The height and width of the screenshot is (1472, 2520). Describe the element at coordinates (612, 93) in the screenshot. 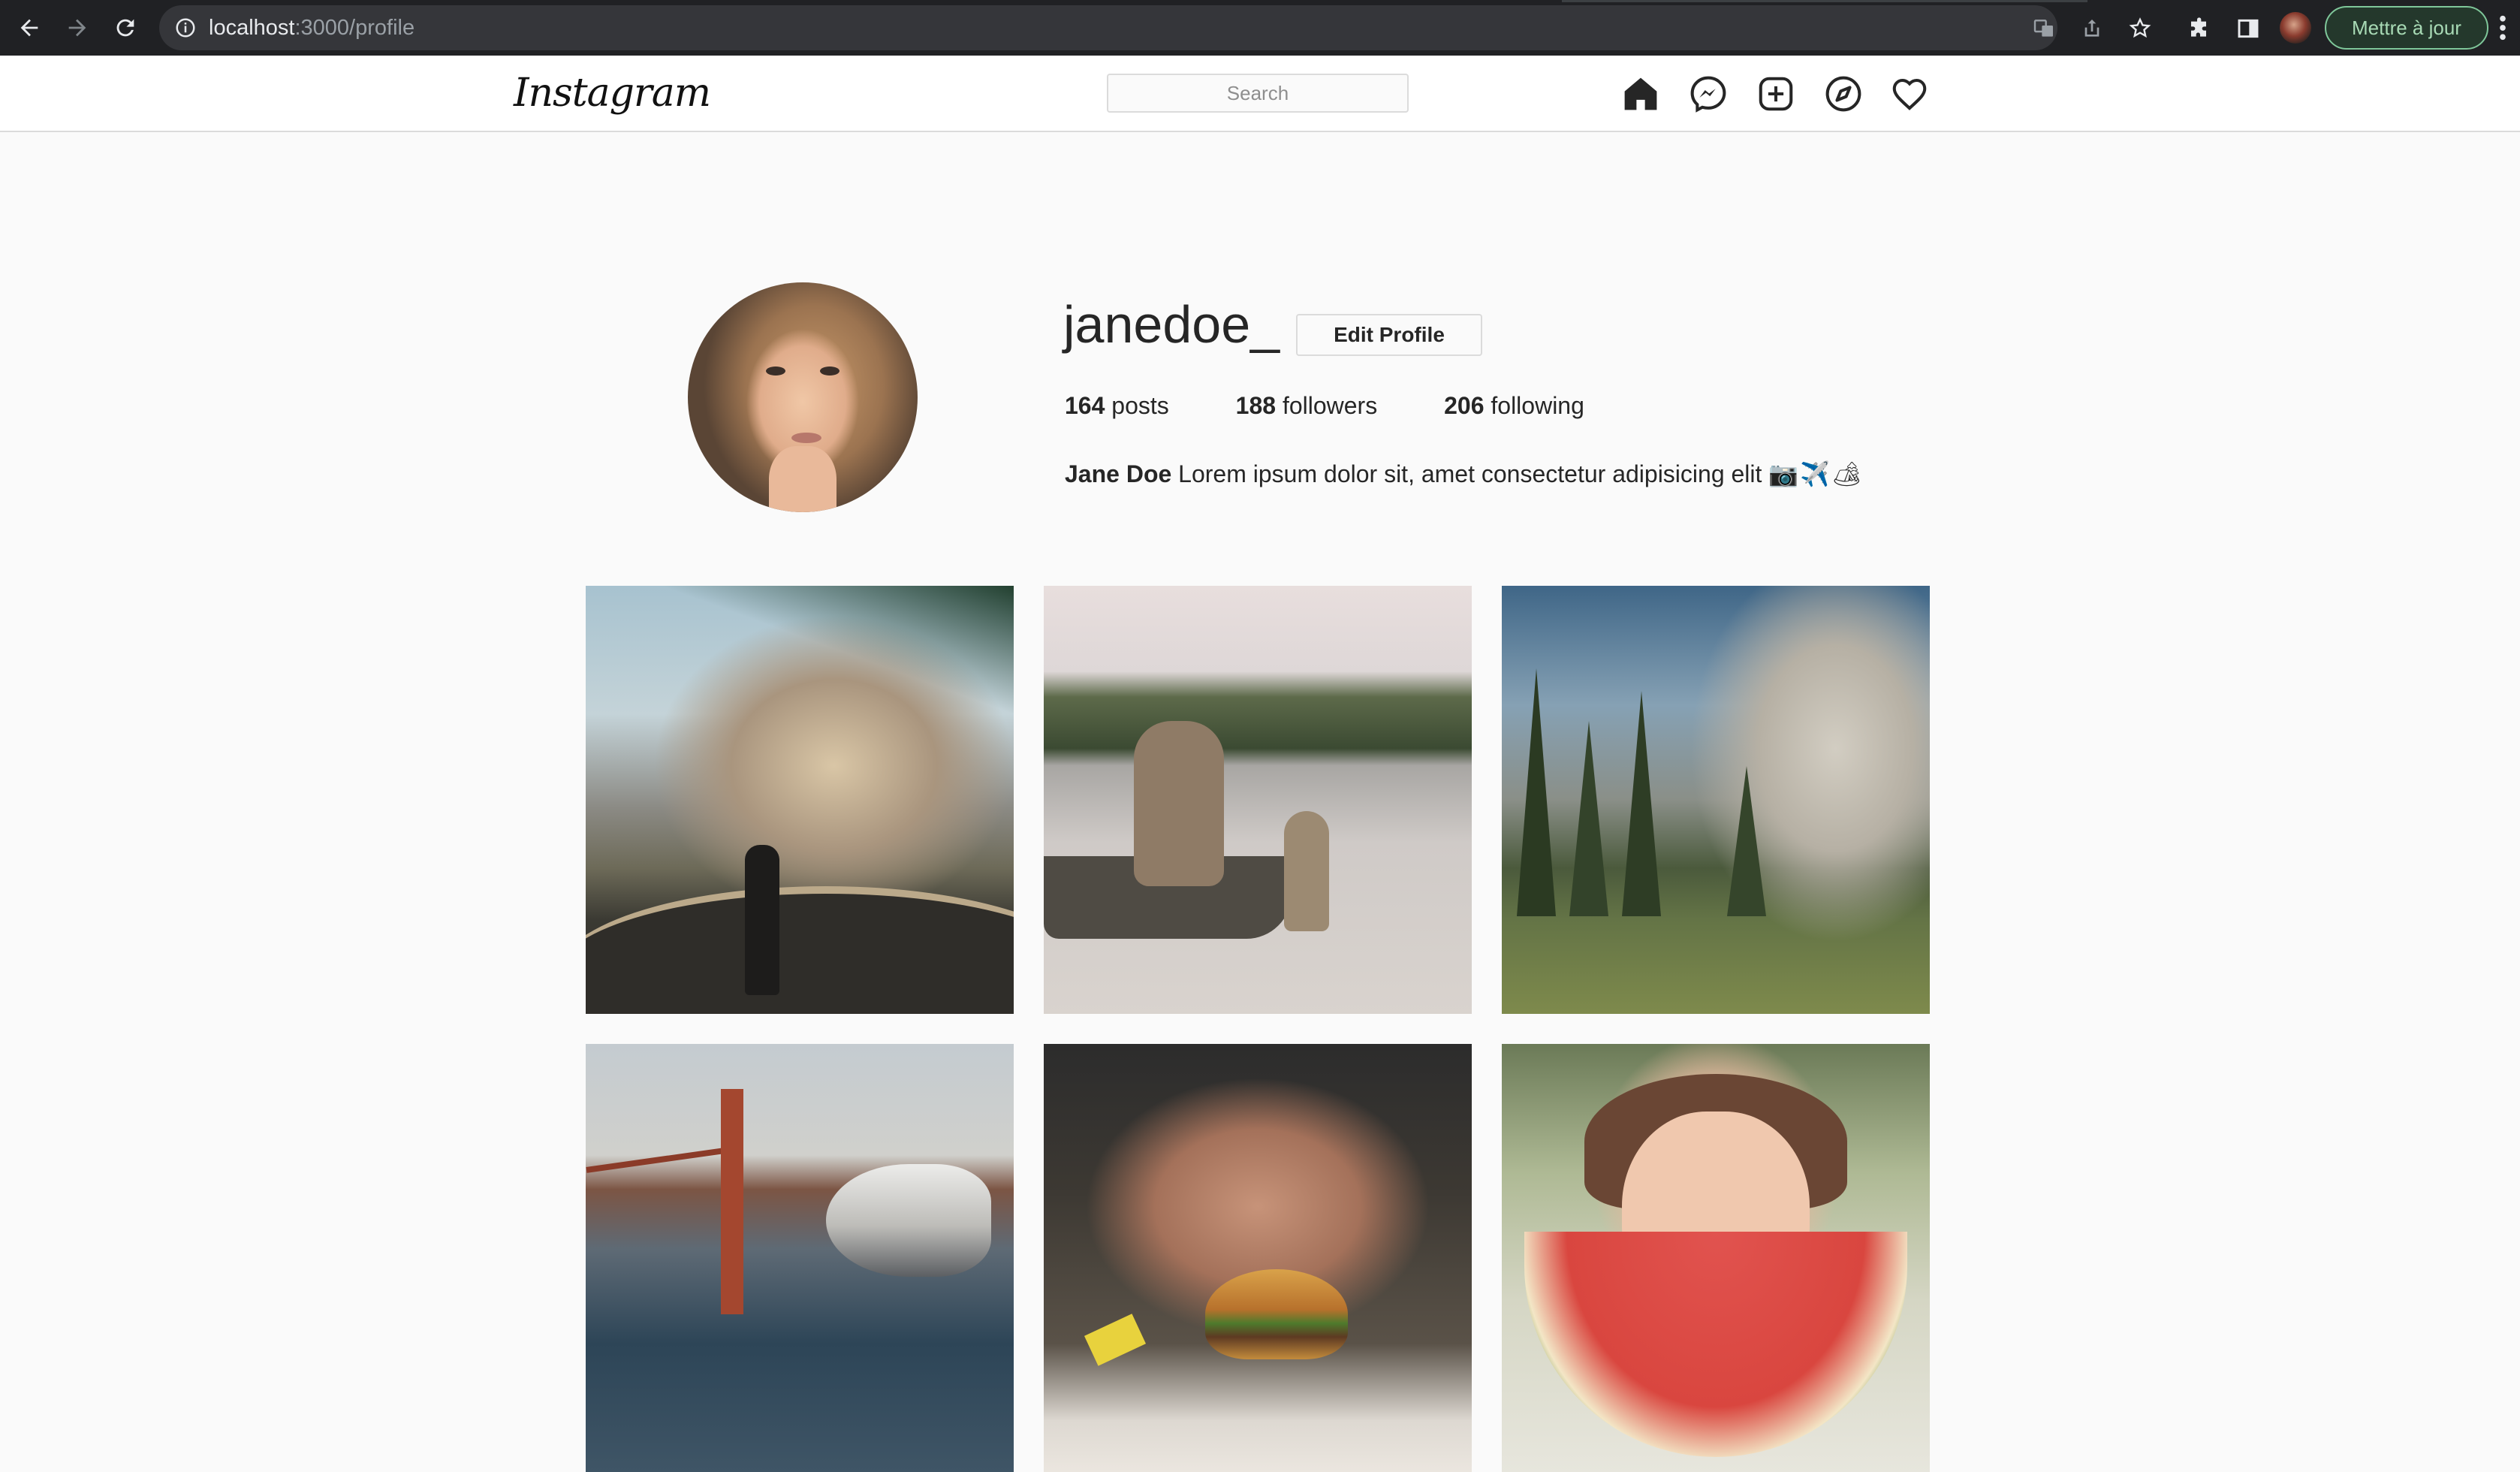

I see `instagram-logo: Instagram` at that location.